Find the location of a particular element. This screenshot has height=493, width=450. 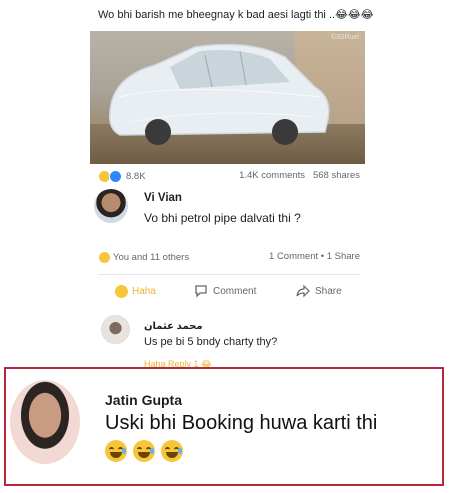

like-reaction-icon is located at coordinates (115, 176).